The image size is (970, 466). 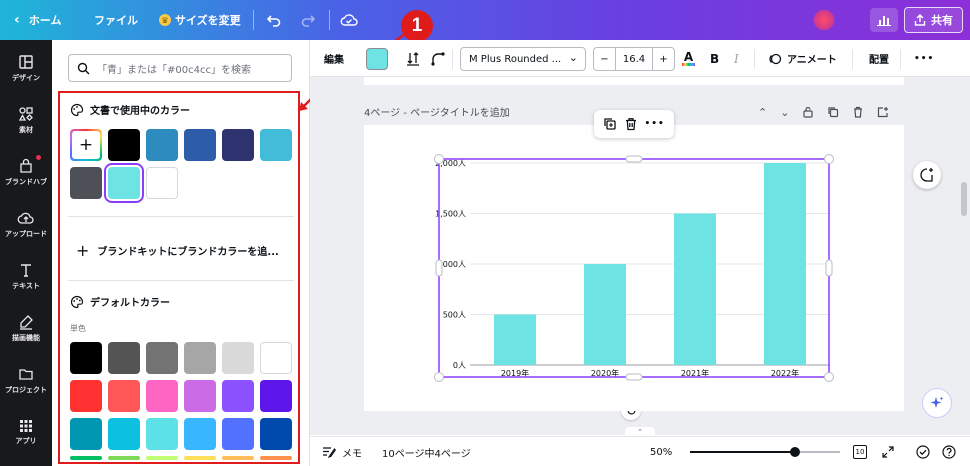 I want to click on home-button: ‹ ホーム, so click(x=37, y=20).